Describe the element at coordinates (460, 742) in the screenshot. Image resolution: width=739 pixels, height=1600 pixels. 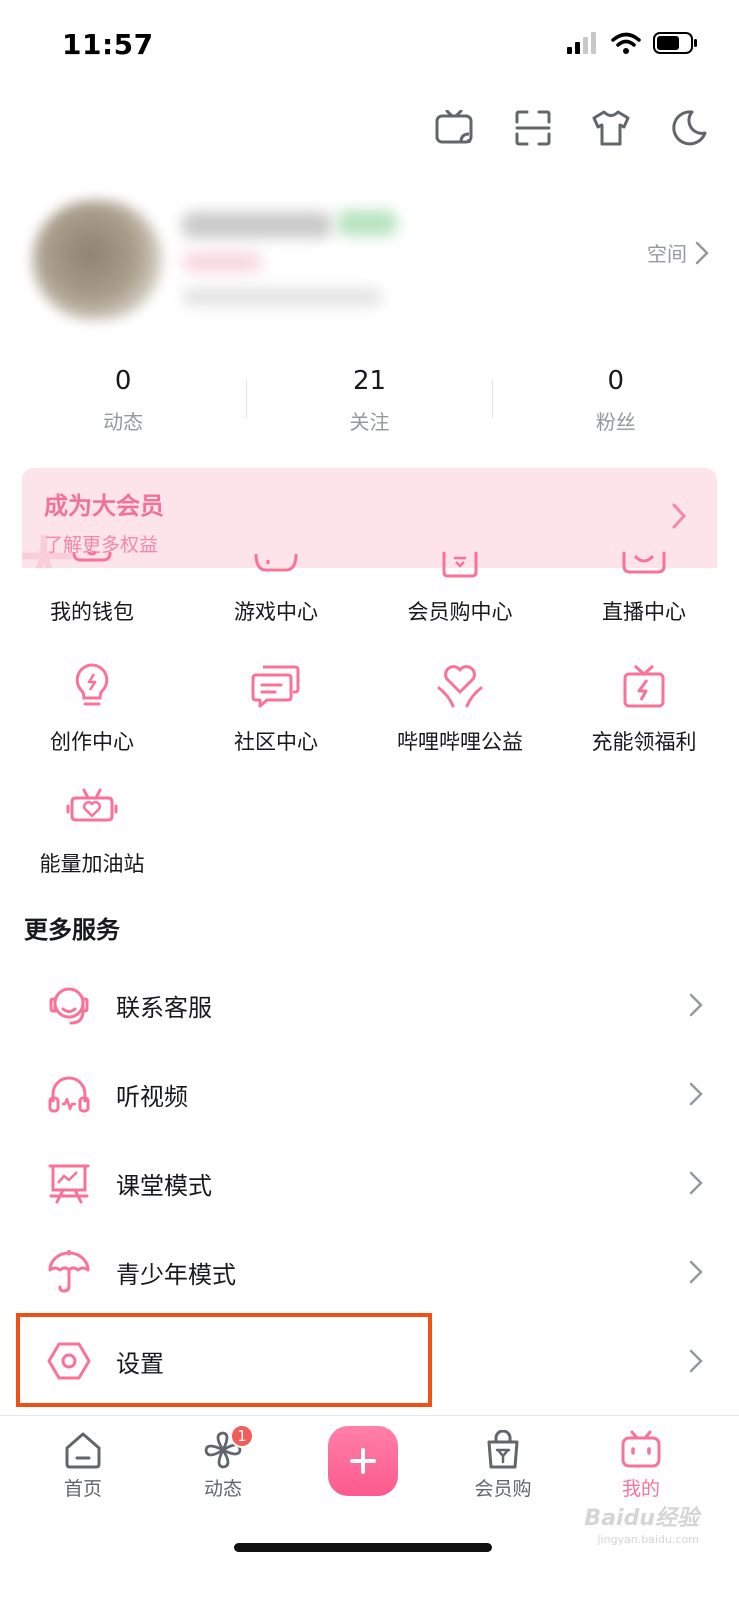
I see `grid-item-label: 哔哩哔哩公益` at that location.